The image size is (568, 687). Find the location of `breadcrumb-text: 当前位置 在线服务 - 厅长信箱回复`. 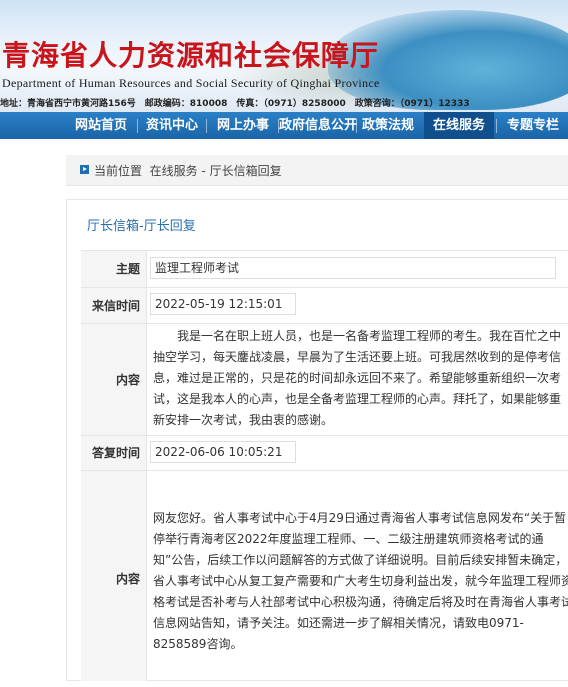

breadcrumb-text: 当前位置 在线服务 - 厅长信箱回复 is located at coordinates (188, 170).